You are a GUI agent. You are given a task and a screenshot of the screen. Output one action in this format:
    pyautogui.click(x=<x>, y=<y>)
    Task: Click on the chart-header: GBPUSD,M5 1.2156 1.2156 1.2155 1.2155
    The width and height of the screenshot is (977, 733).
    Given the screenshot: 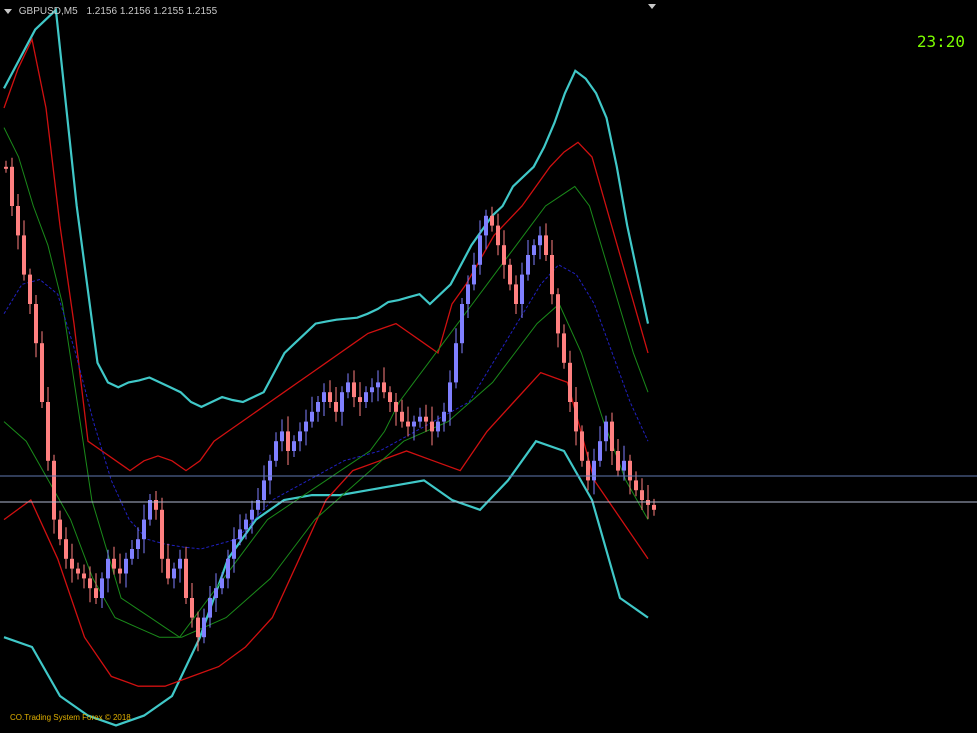 What is the action you would take?
    pyautogui.click(x=110, y=11)
    